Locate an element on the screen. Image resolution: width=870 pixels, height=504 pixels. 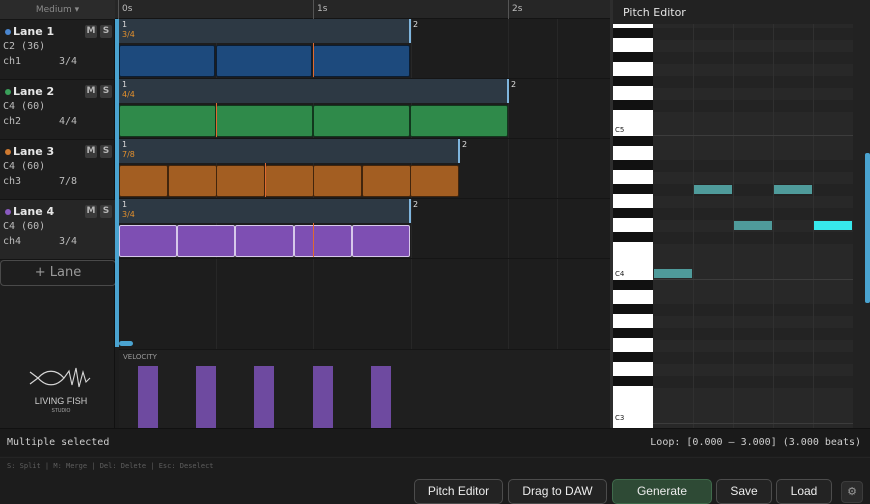
drag-to-daw-button: Drag to DAW is located at coordinates (557, 491).